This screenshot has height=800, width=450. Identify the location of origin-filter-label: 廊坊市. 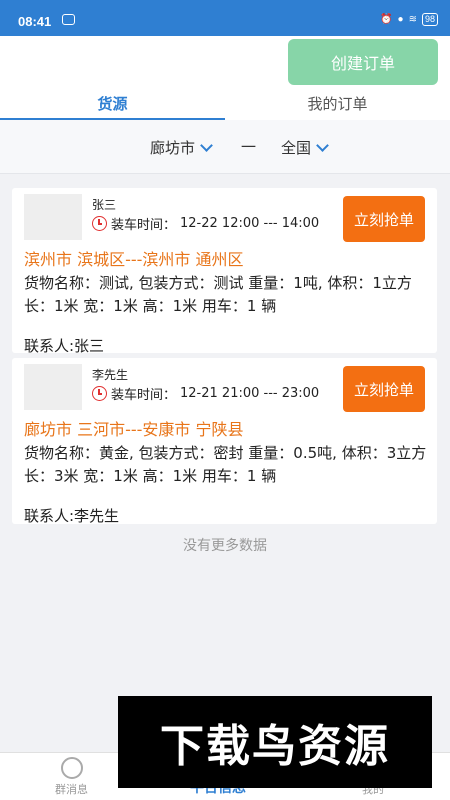
(173, 148).